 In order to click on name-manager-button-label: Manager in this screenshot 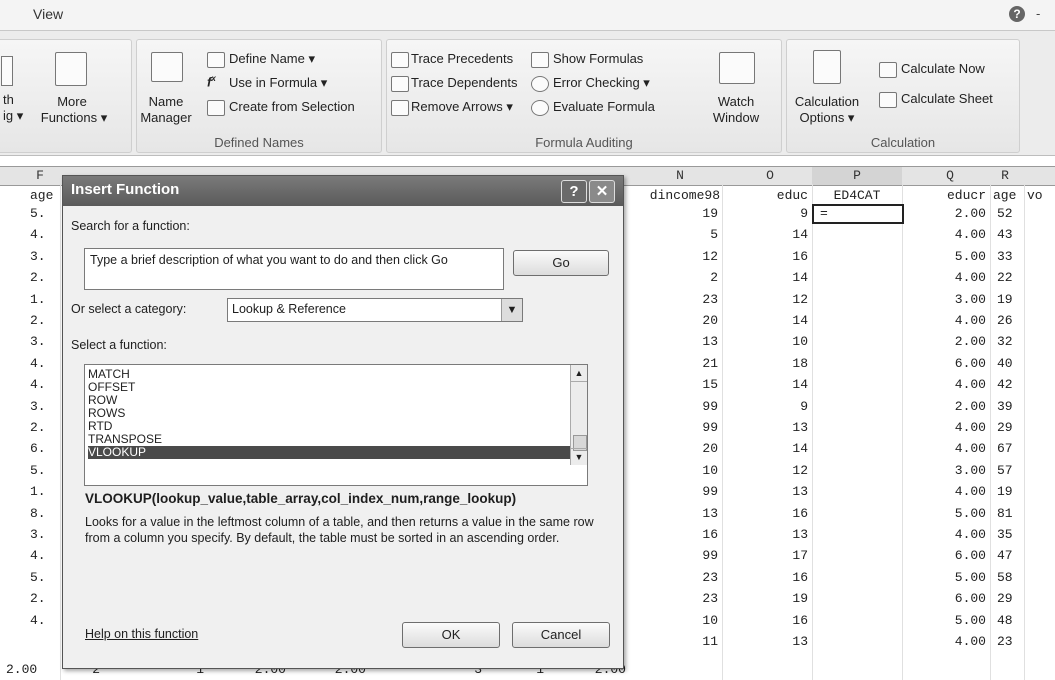, I will do `click(166, 117)`.